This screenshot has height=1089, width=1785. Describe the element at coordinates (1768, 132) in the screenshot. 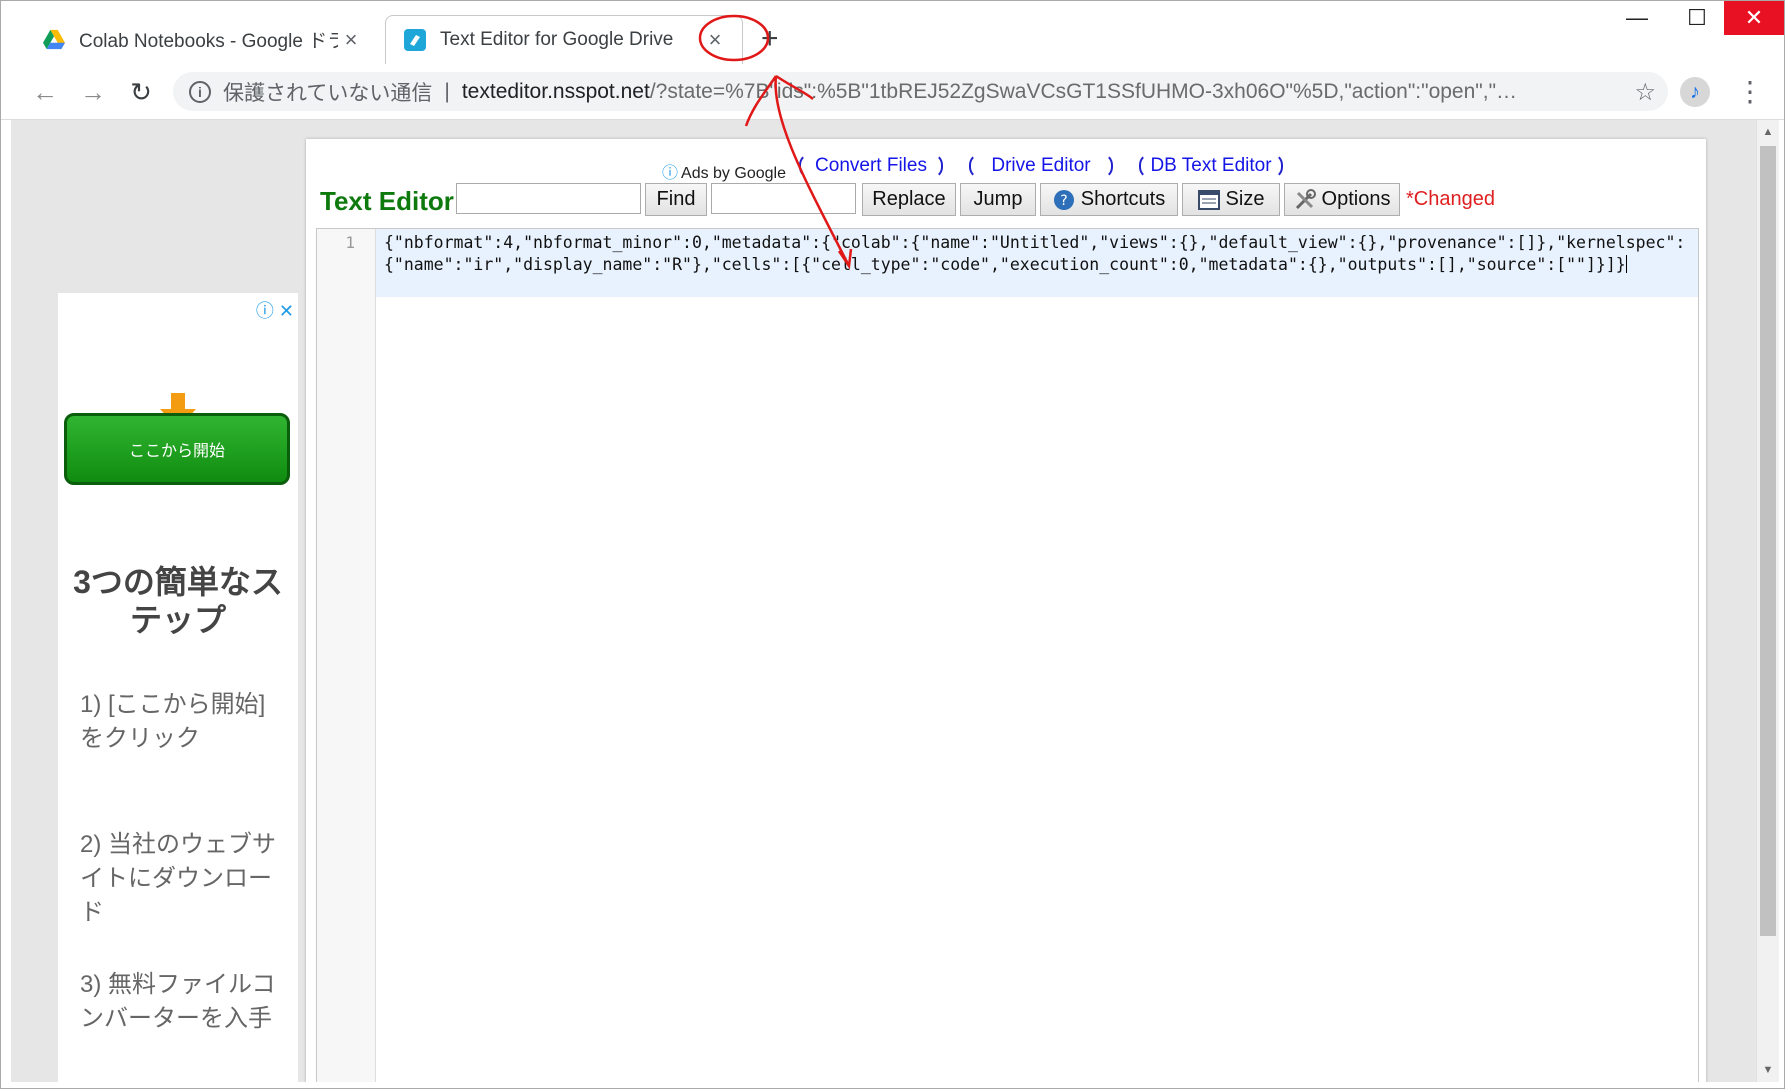

I see `scroll-up-icon: ▲` at that location.